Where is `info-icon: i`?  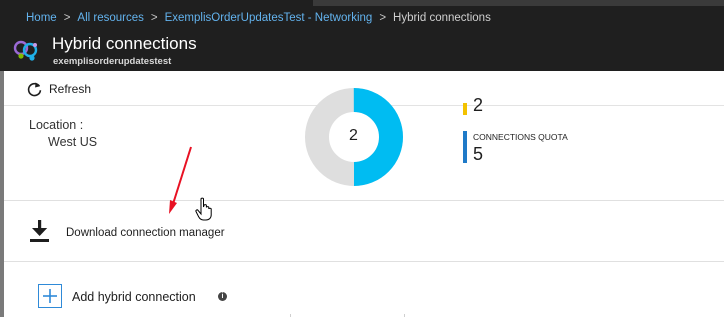 info-icon: i is located at coordinates (222, 296).